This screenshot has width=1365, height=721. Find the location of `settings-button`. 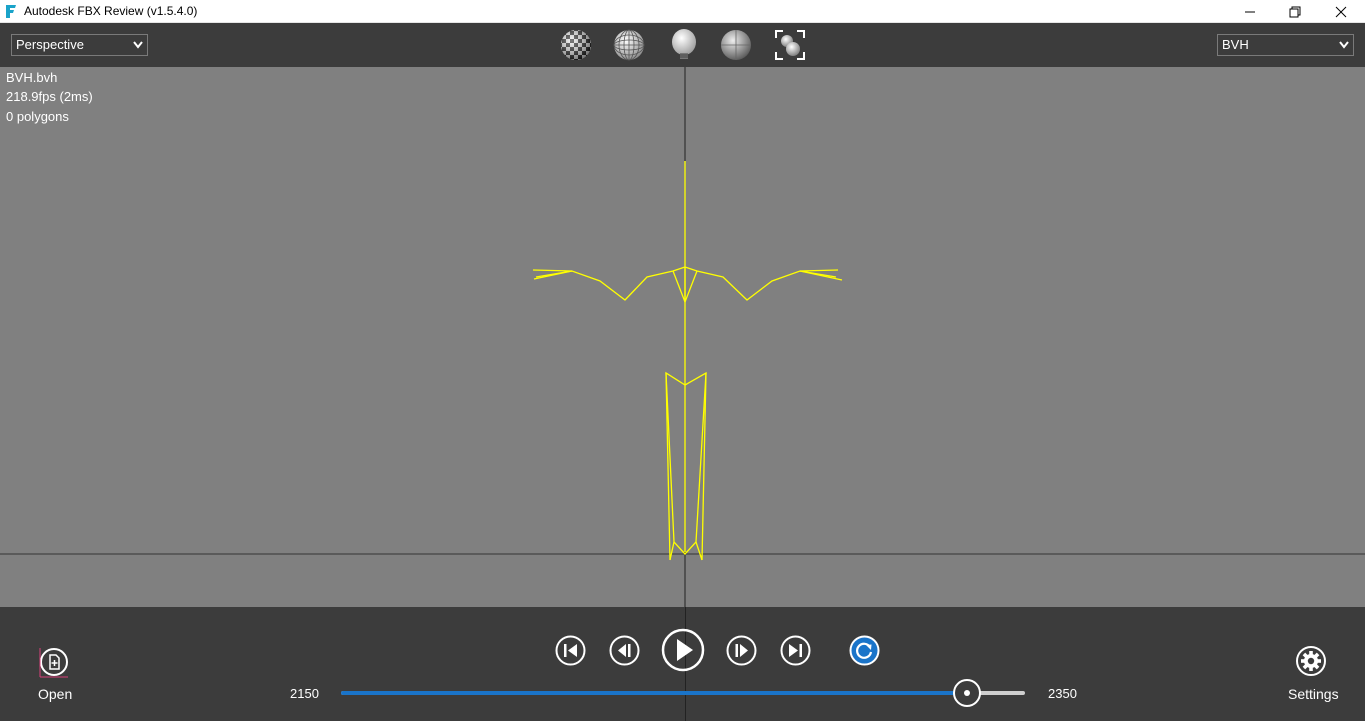

settings-button is located at coordinates (1311, 661).